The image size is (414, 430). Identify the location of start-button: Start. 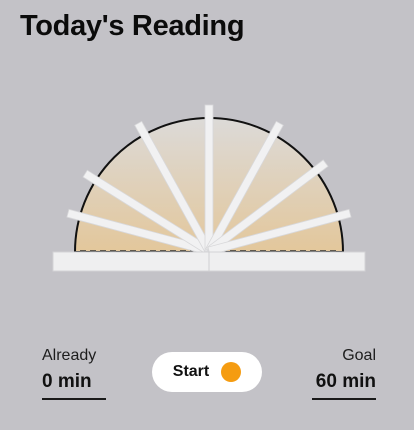
(207, 372).